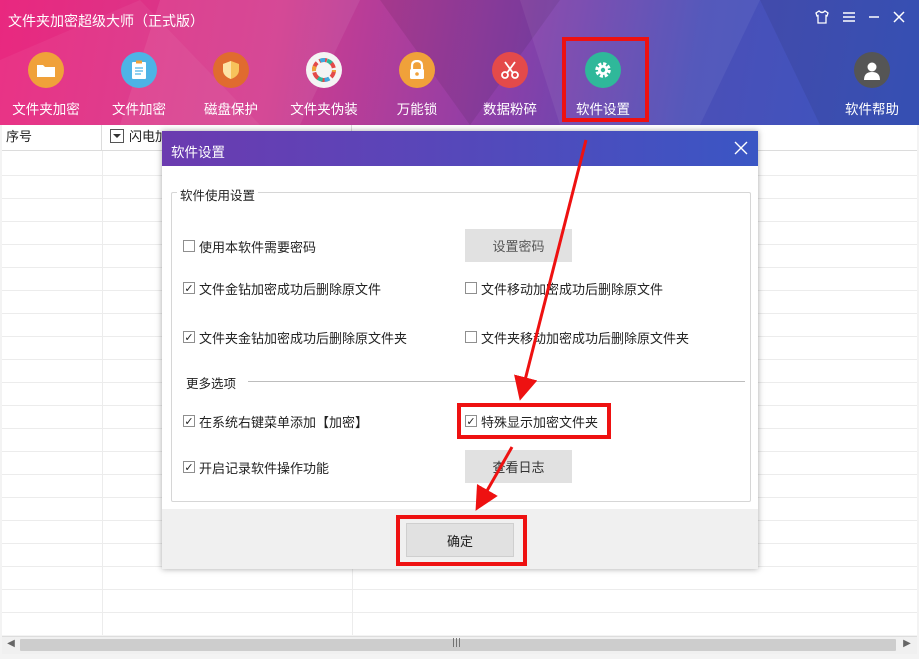  I want to click on toolbar-label: 软件帮助, so click(872, 110).